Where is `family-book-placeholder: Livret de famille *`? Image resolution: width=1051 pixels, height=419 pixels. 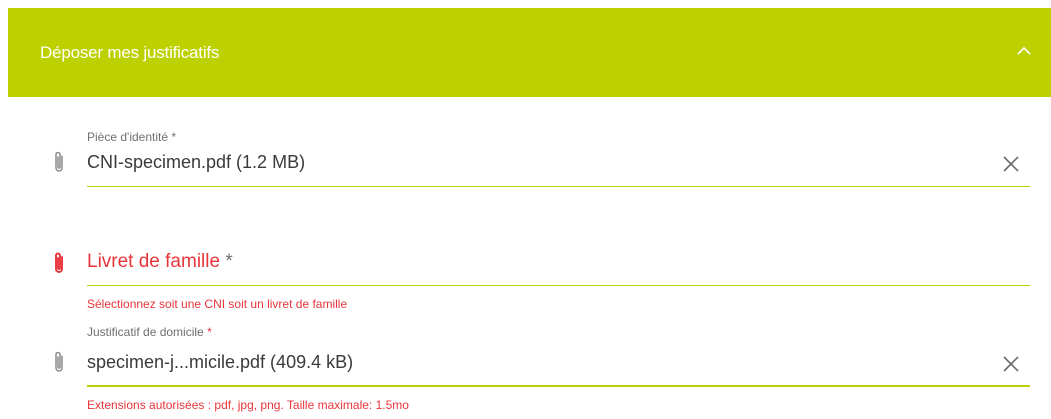
family-book-placeholder: Livret de famille * is located at coordinates (160, 261).